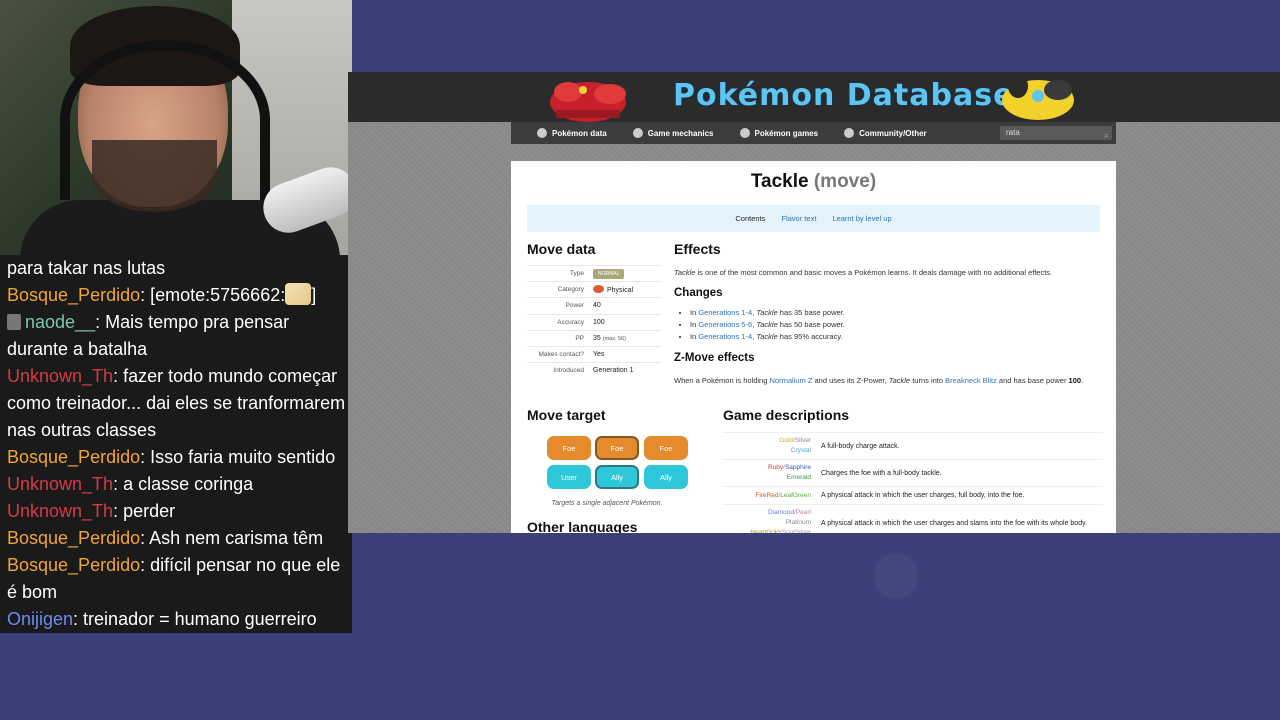 The image size is (1280, 720). What do you see at coordinates (213, 295) in the screenshot?
I see `chat-text: : [emote:5756662:` at bounding box center [213, 295].